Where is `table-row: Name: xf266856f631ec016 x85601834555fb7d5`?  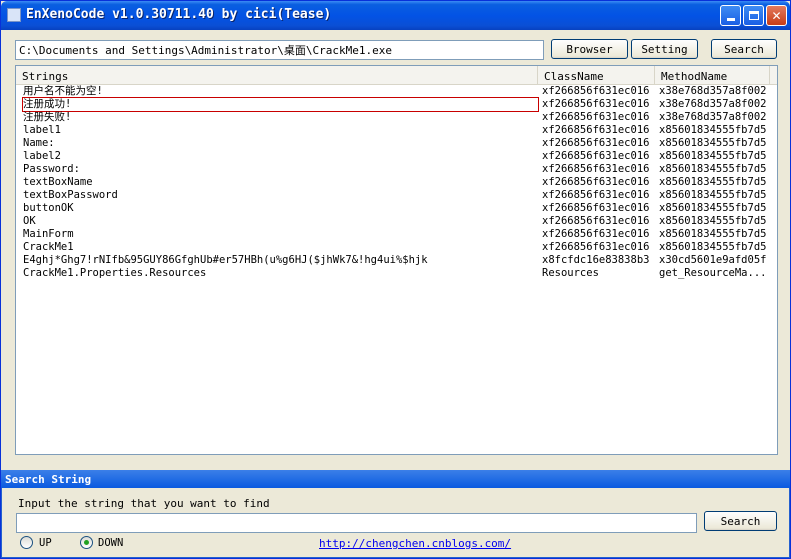
table-row: Name: xf266856f631ec016 x85601834555fb7d5 is located at coordinates (396, 143).